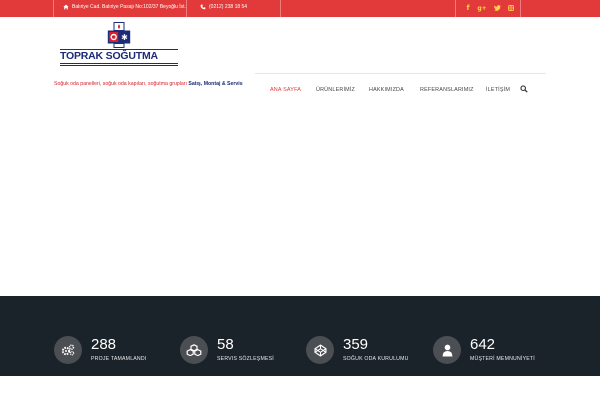 This screenshot has width=600, height=400. I want to click on header-divider, so click(400, 73).